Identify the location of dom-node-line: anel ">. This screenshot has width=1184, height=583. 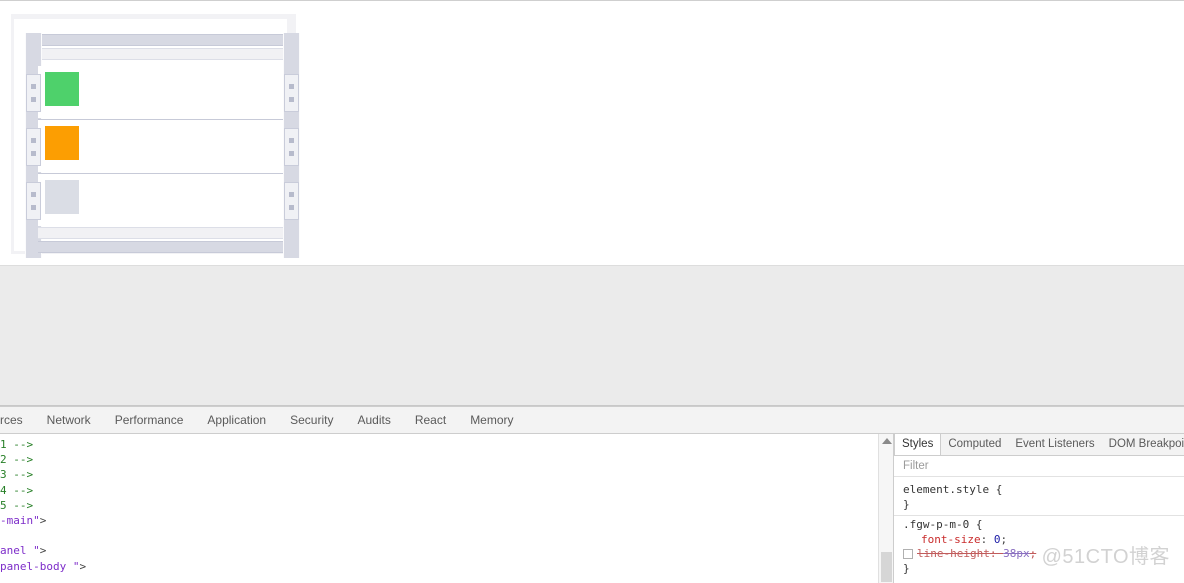
(439, 550).